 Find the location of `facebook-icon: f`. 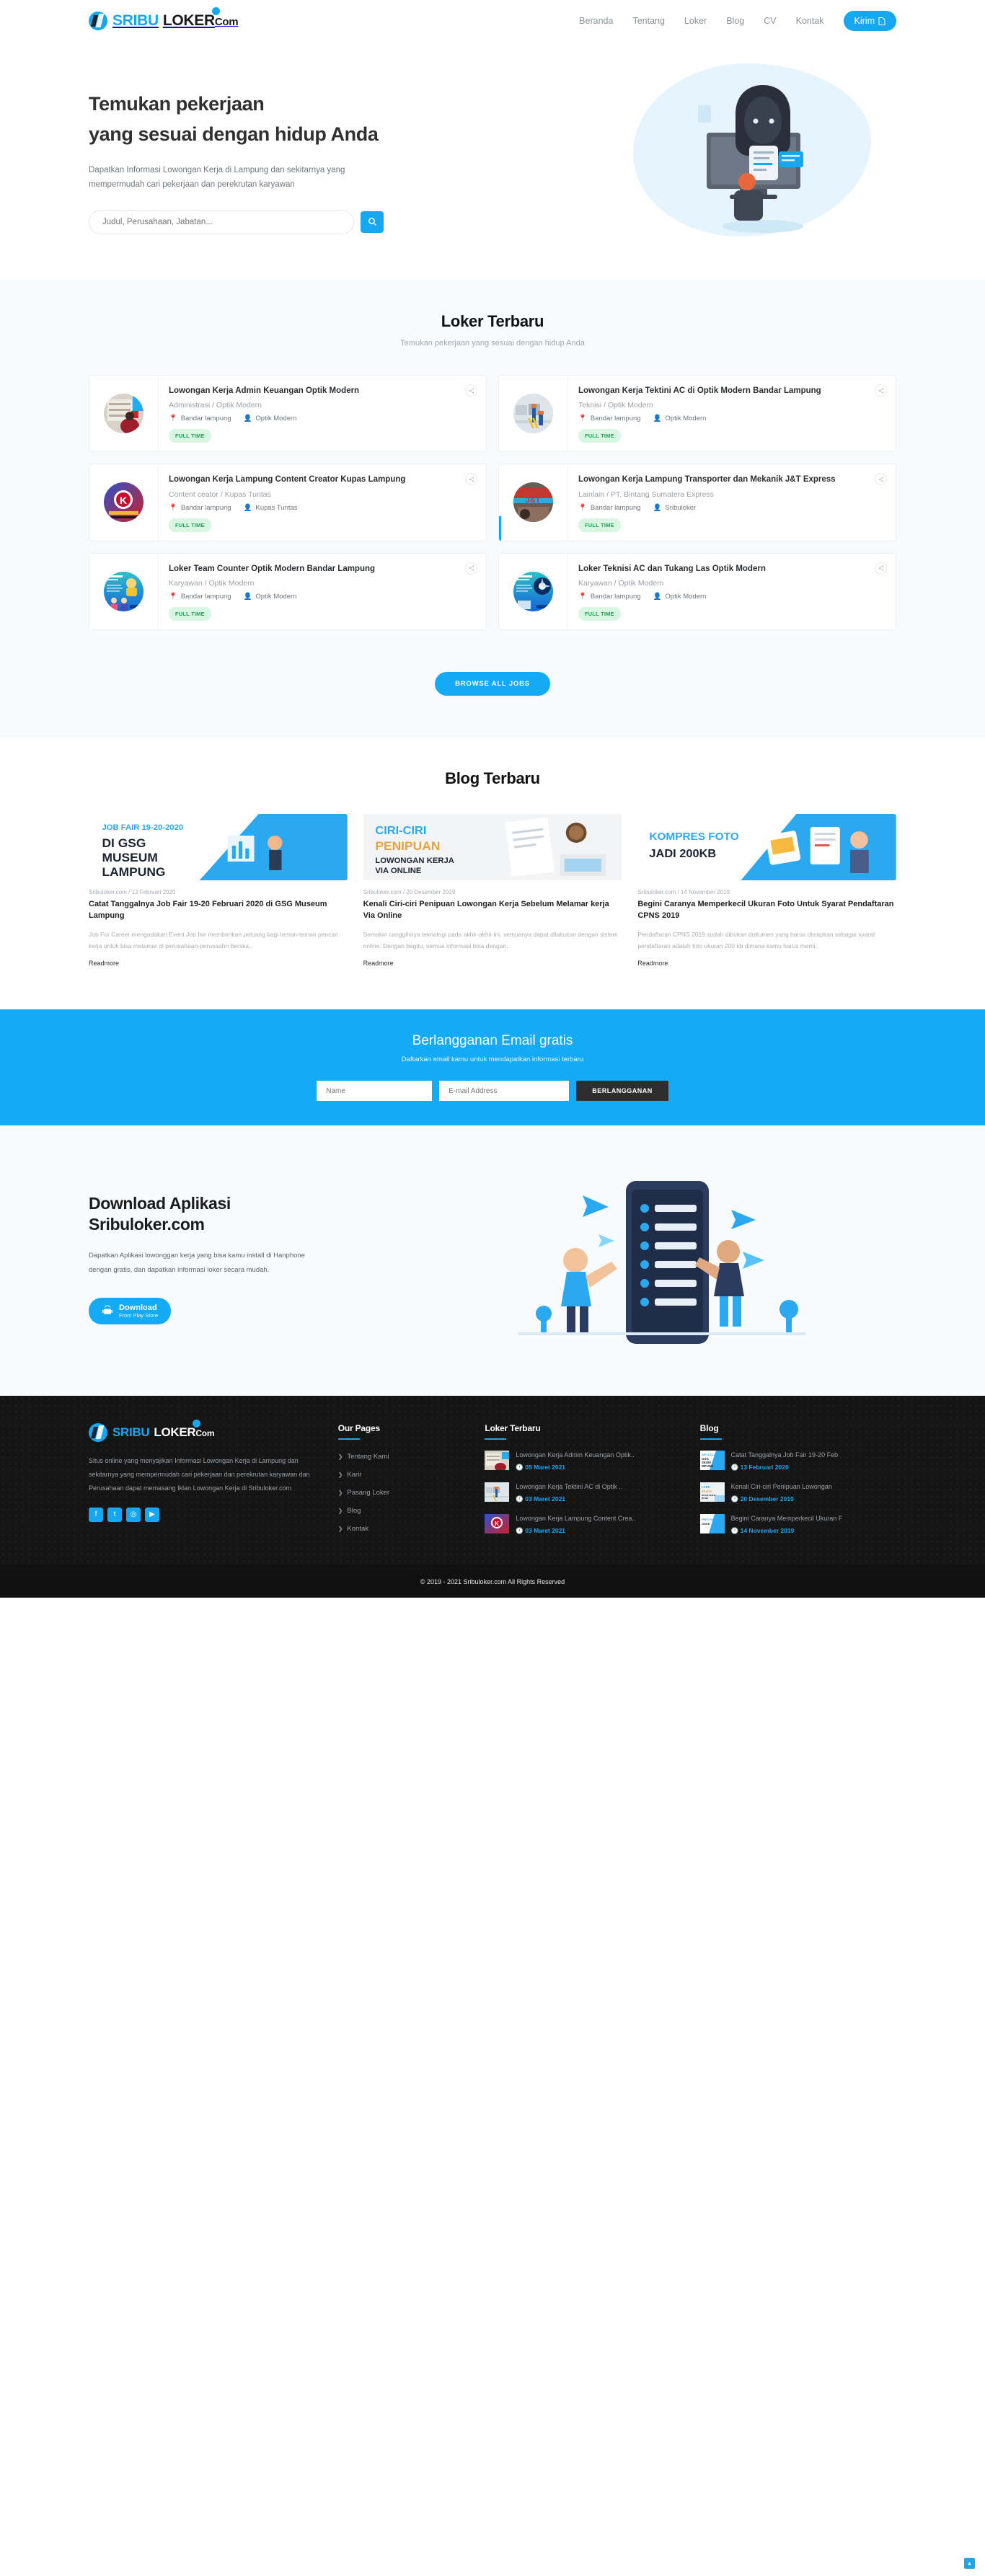

facebook-icon: f is located at coordinates (96, 1514).